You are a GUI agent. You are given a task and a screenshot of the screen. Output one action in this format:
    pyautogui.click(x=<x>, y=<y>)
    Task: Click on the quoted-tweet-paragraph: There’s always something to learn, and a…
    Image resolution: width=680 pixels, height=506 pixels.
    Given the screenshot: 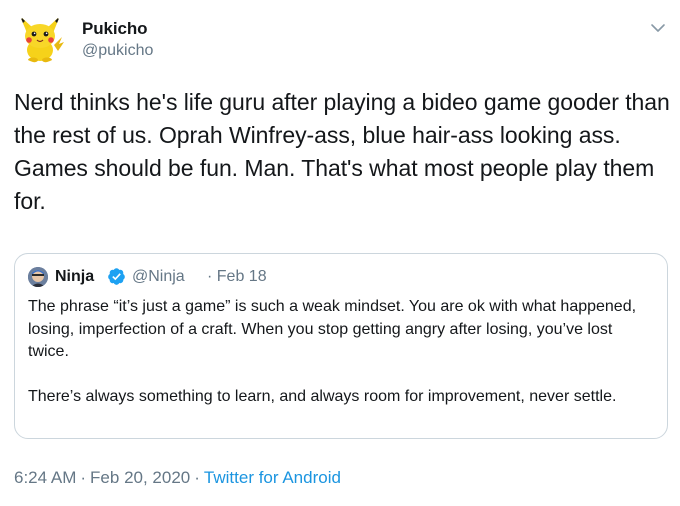 What is the action you would take?
    pyautogui.click(x=322, y=396)
    